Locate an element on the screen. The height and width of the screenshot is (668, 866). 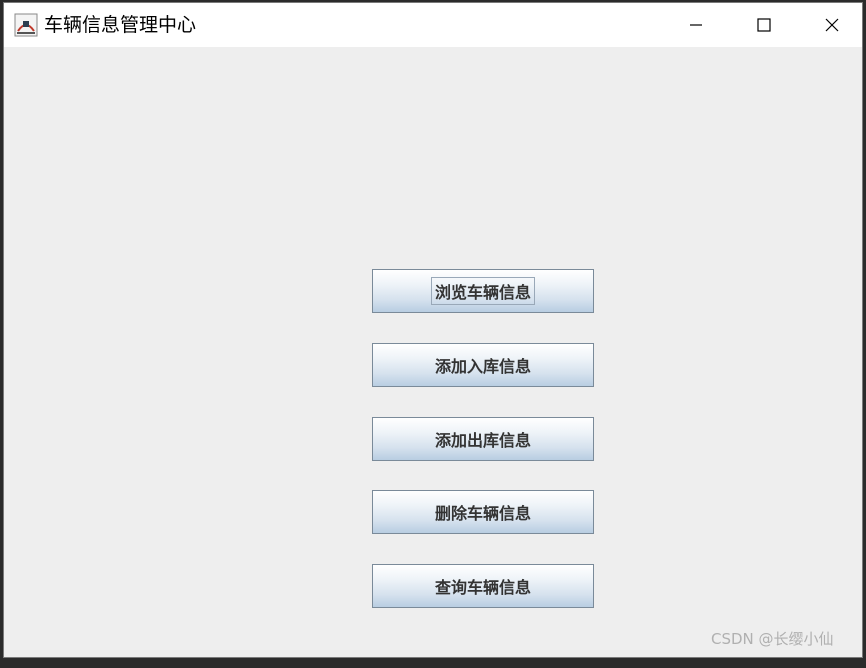
query-vehicle-button: 查询车辆信息 is located at coordinates (483, 586).